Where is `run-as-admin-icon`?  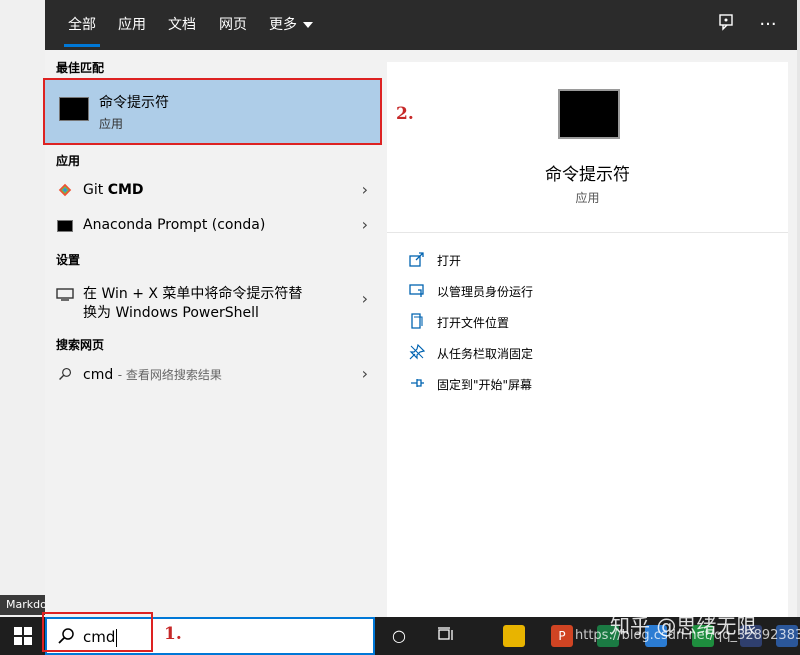
run-as-admin-icon is located at coordinates (416, 290).